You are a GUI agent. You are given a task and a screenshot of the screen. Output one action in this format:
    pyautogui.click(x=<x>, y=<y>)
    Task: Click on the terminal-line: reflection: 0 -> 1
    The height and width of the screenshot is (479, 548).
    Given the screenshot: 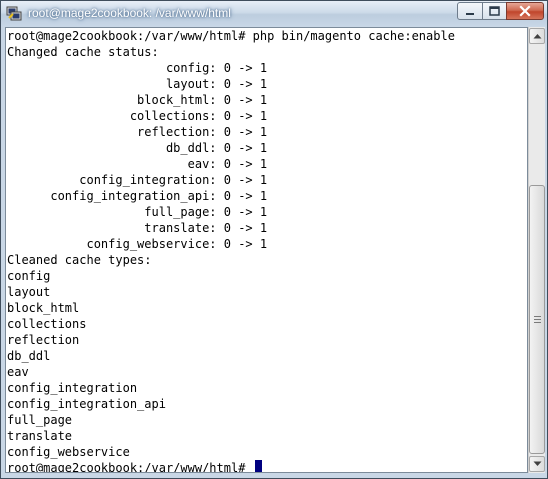 What is the action you would take?
    pyautogui.click(x=137, y=132)
    